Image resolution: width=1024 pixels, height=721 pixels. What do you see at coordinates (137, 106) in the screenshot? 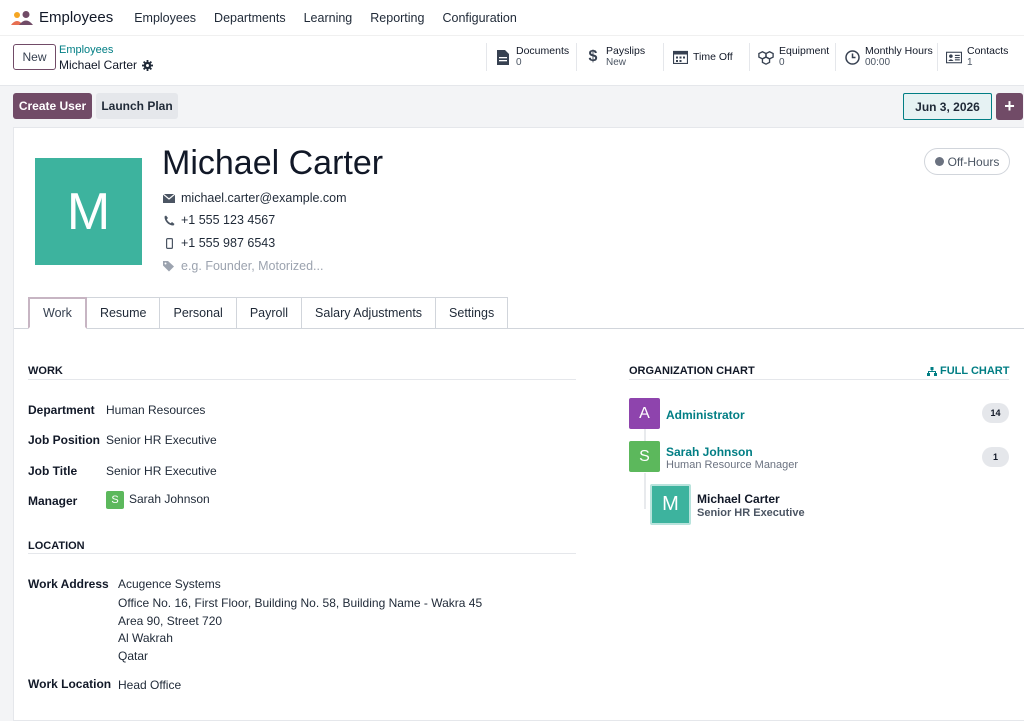
I see `launch-plan-button: Launch Plan` at bounding box center [137, 106].